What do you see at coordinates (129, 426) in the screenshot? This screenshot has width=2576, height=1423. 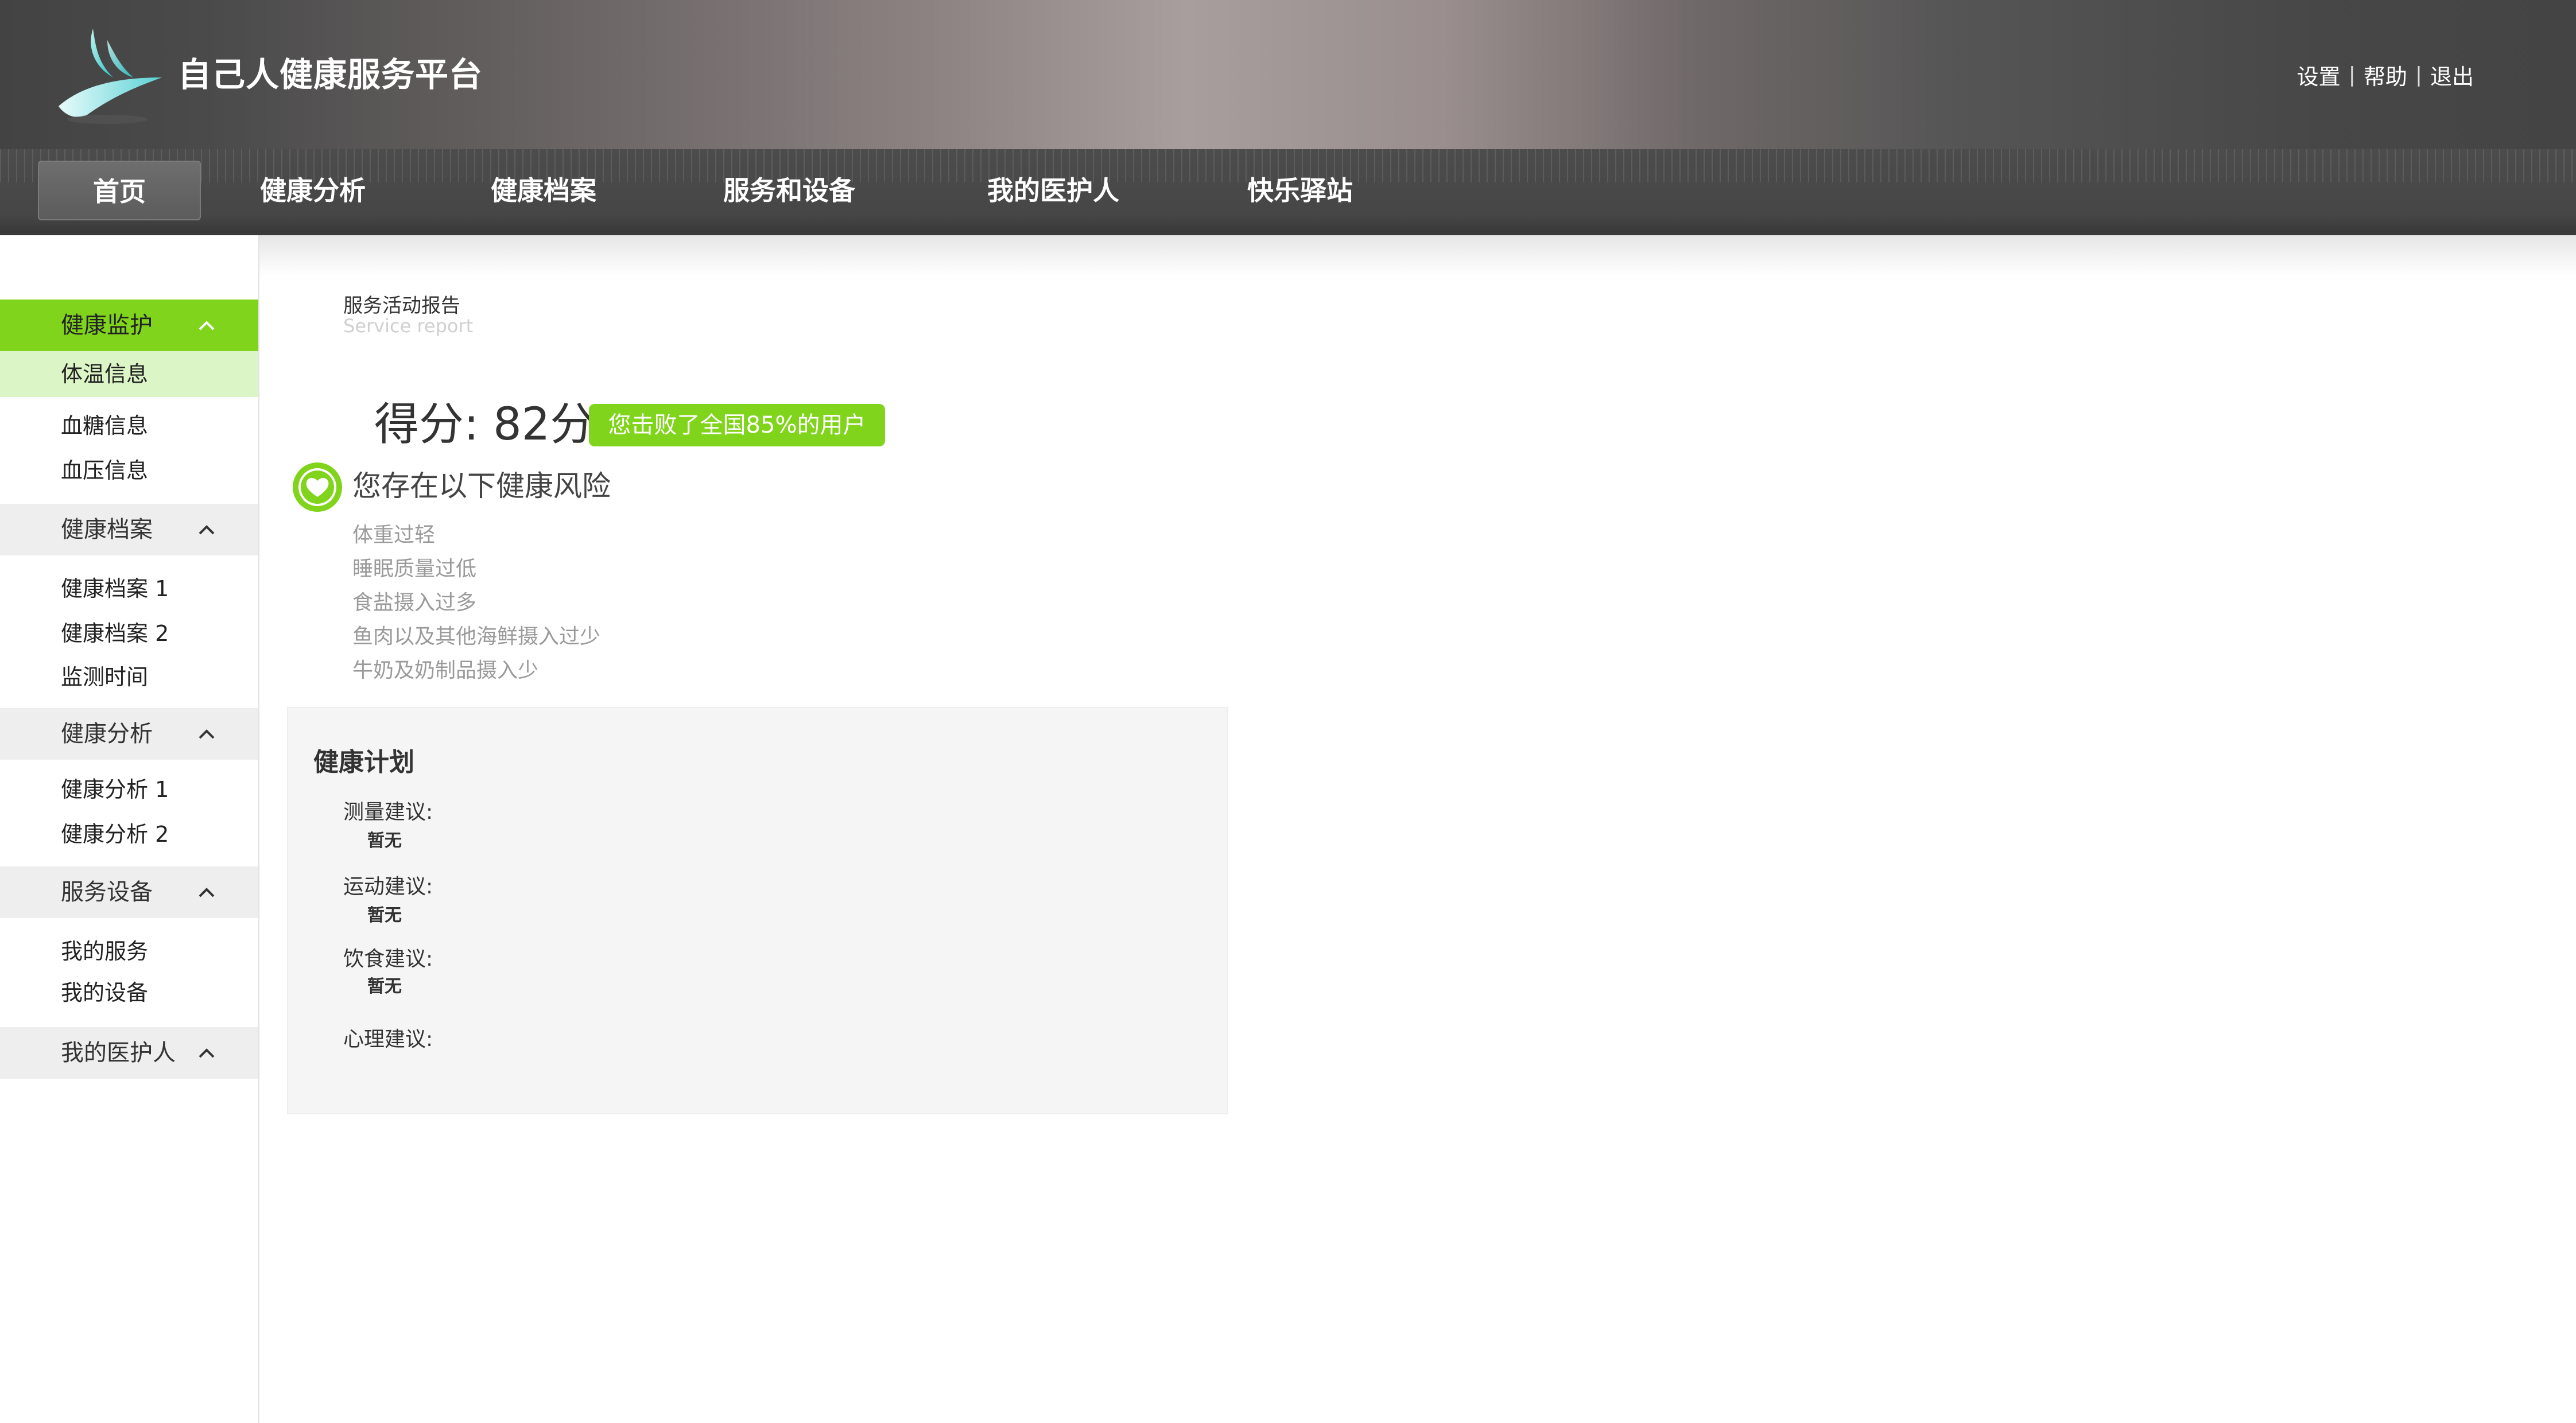 I see `sidebar-item-blood-sugar: 血糖信息` at bounding box center [129, 426].